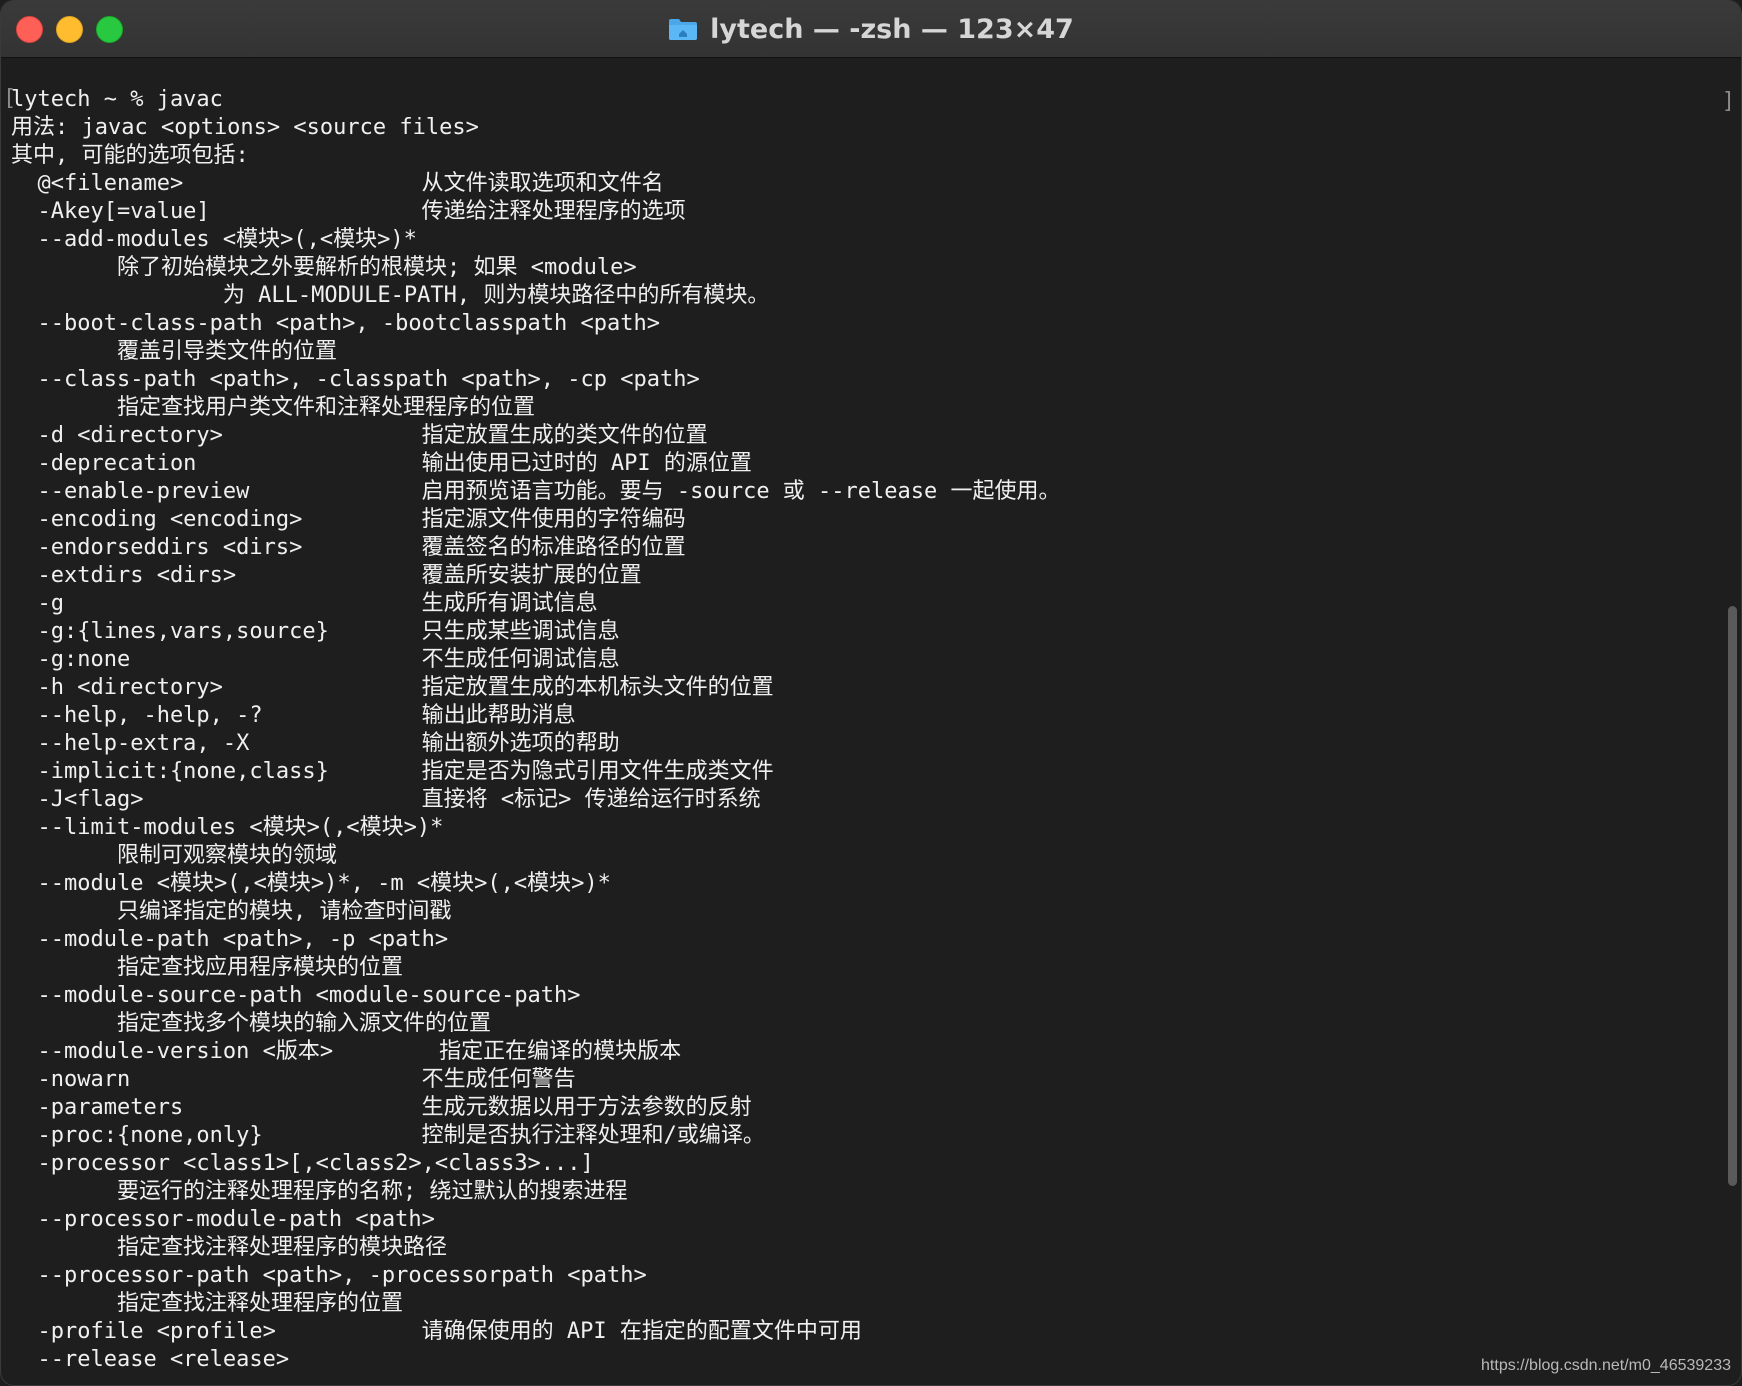  What do you see at coordinates (1728, 101) in the screenshot?
I see `selection-bracket-right: ]` at bounding box center [1728, 101].